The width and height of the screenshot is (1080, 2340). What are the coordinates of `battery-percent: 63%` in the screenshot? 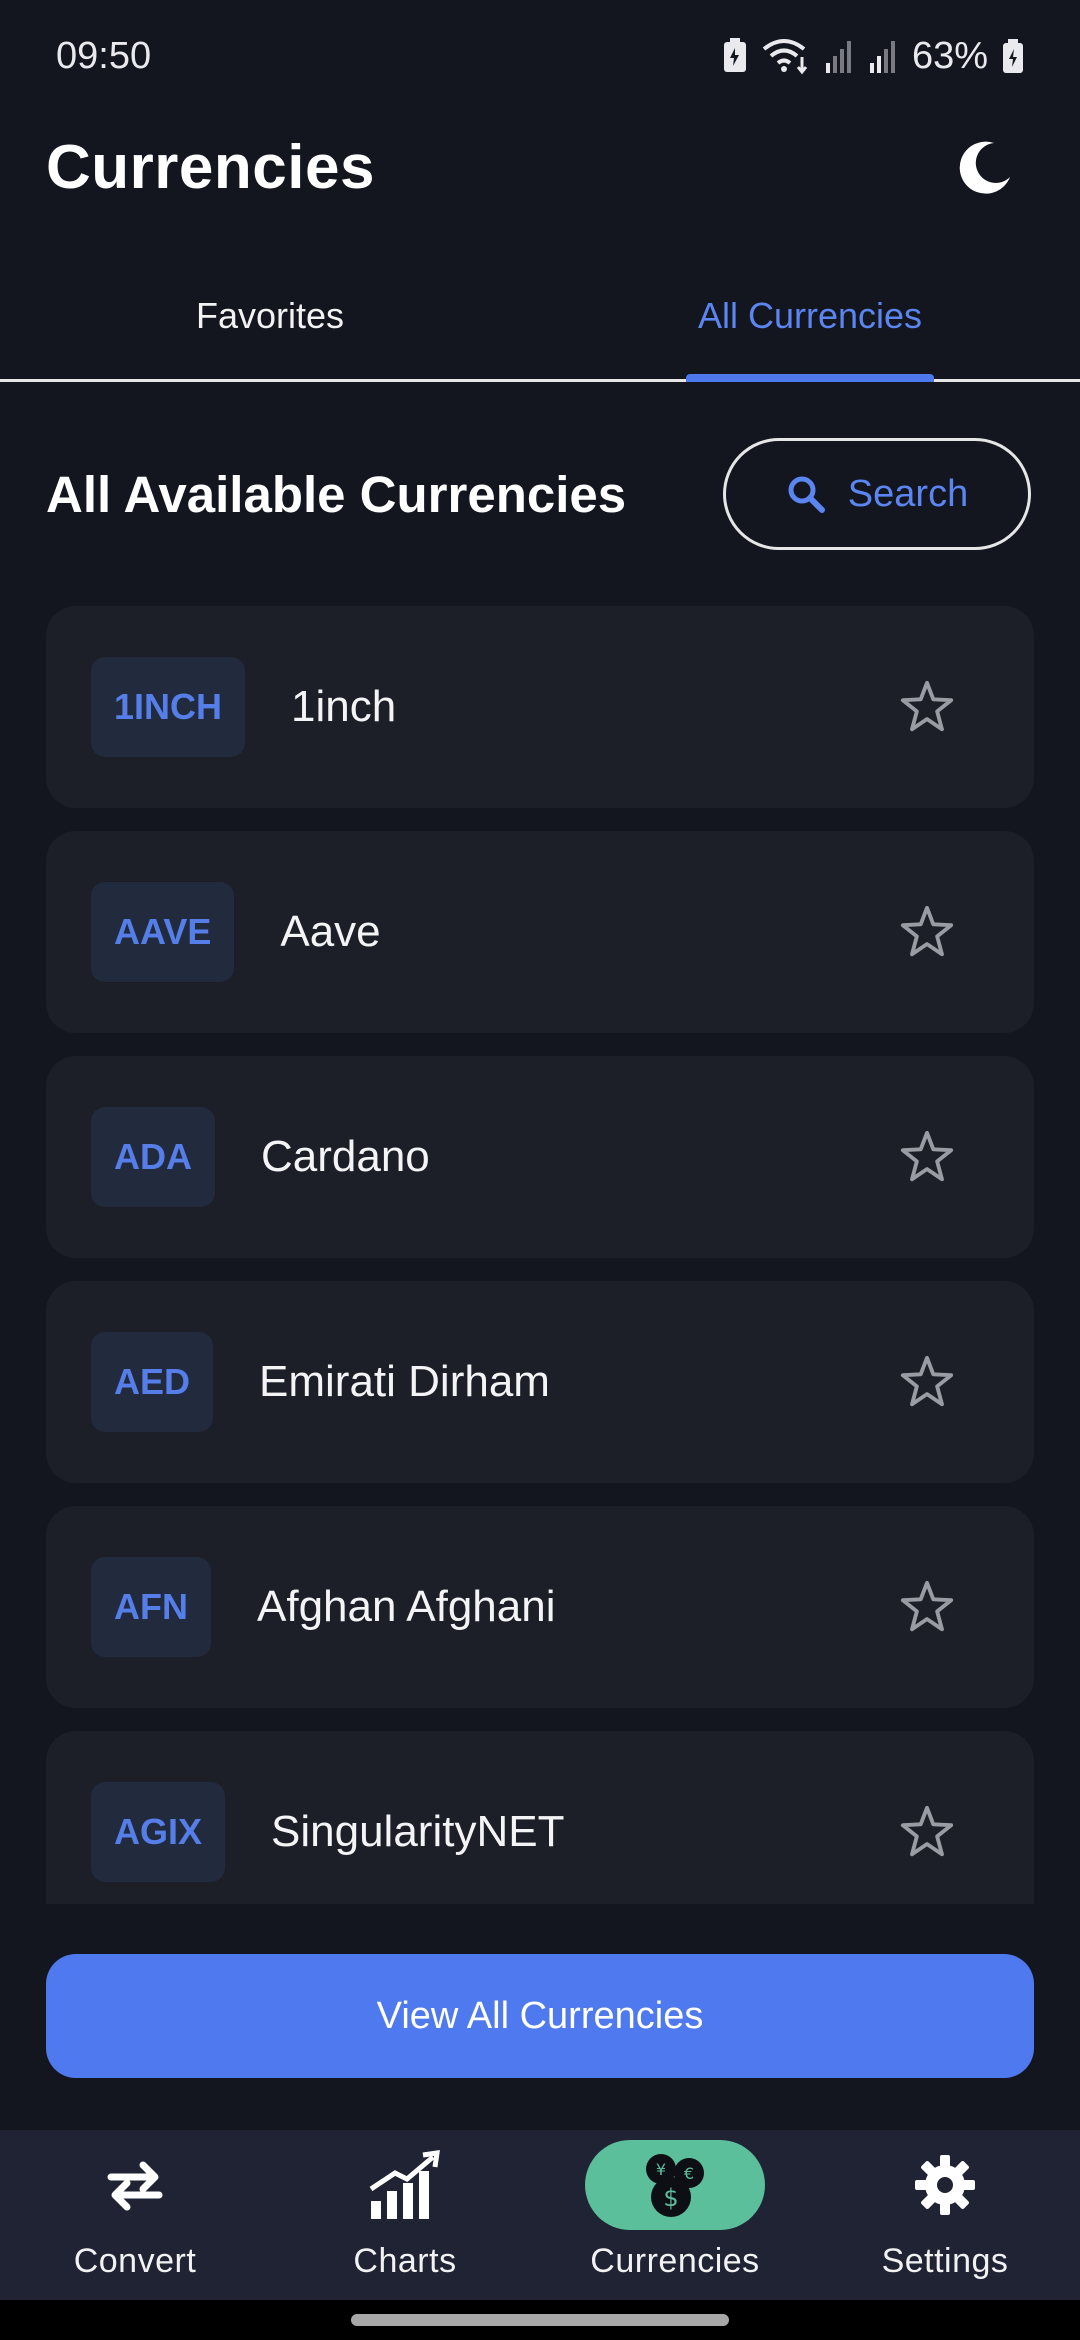 It's located at (949, 55).